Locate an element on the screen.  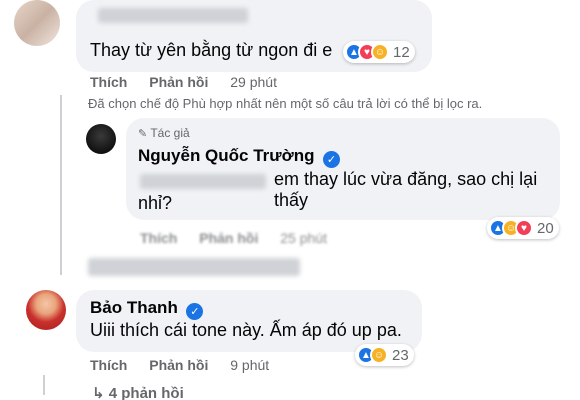
timestamp: 29 phút is located at coordinates (253, 82).